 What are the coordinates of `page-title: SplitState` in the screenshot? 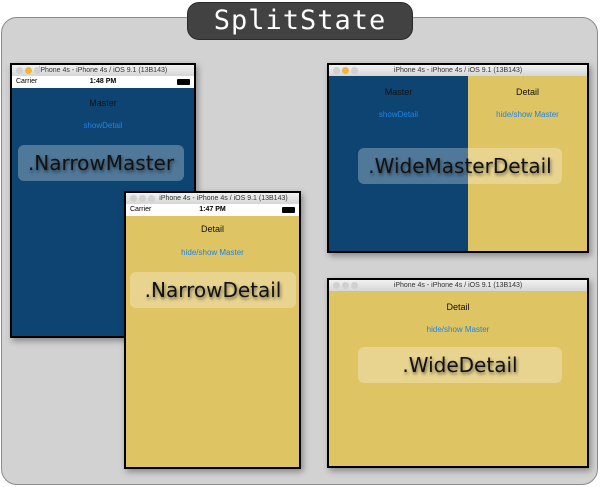 It's located at (300, 21).